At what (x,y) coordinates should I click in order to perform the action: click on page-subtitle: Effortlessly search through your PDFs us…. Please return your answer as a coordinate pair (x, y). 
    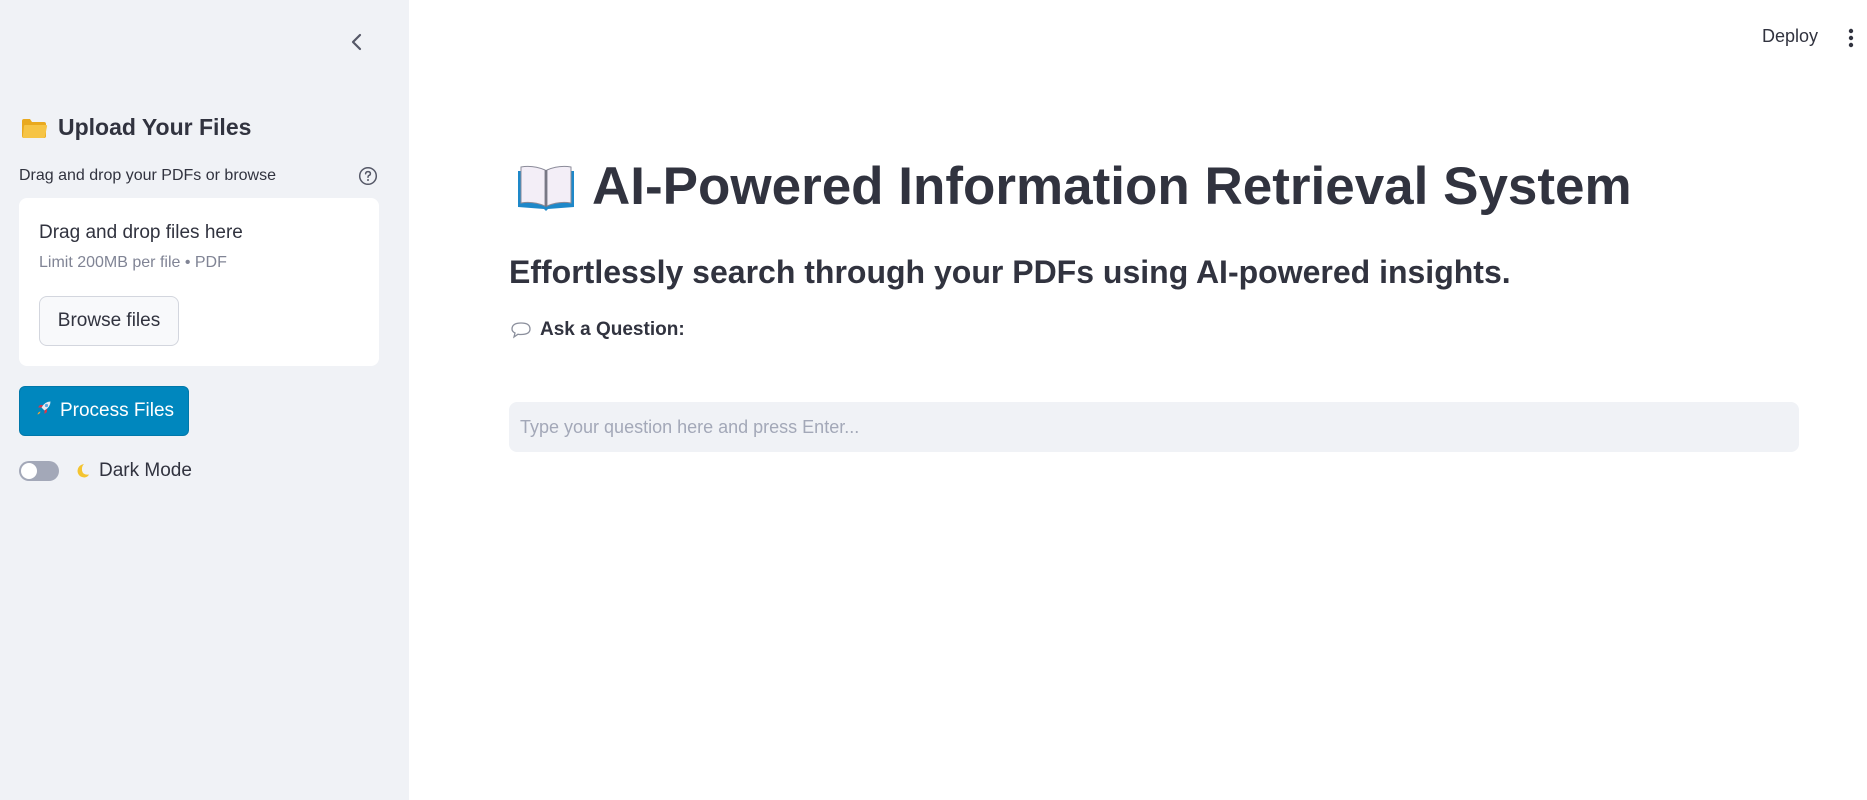
    Looking at the image, I should click on (1010, 272).